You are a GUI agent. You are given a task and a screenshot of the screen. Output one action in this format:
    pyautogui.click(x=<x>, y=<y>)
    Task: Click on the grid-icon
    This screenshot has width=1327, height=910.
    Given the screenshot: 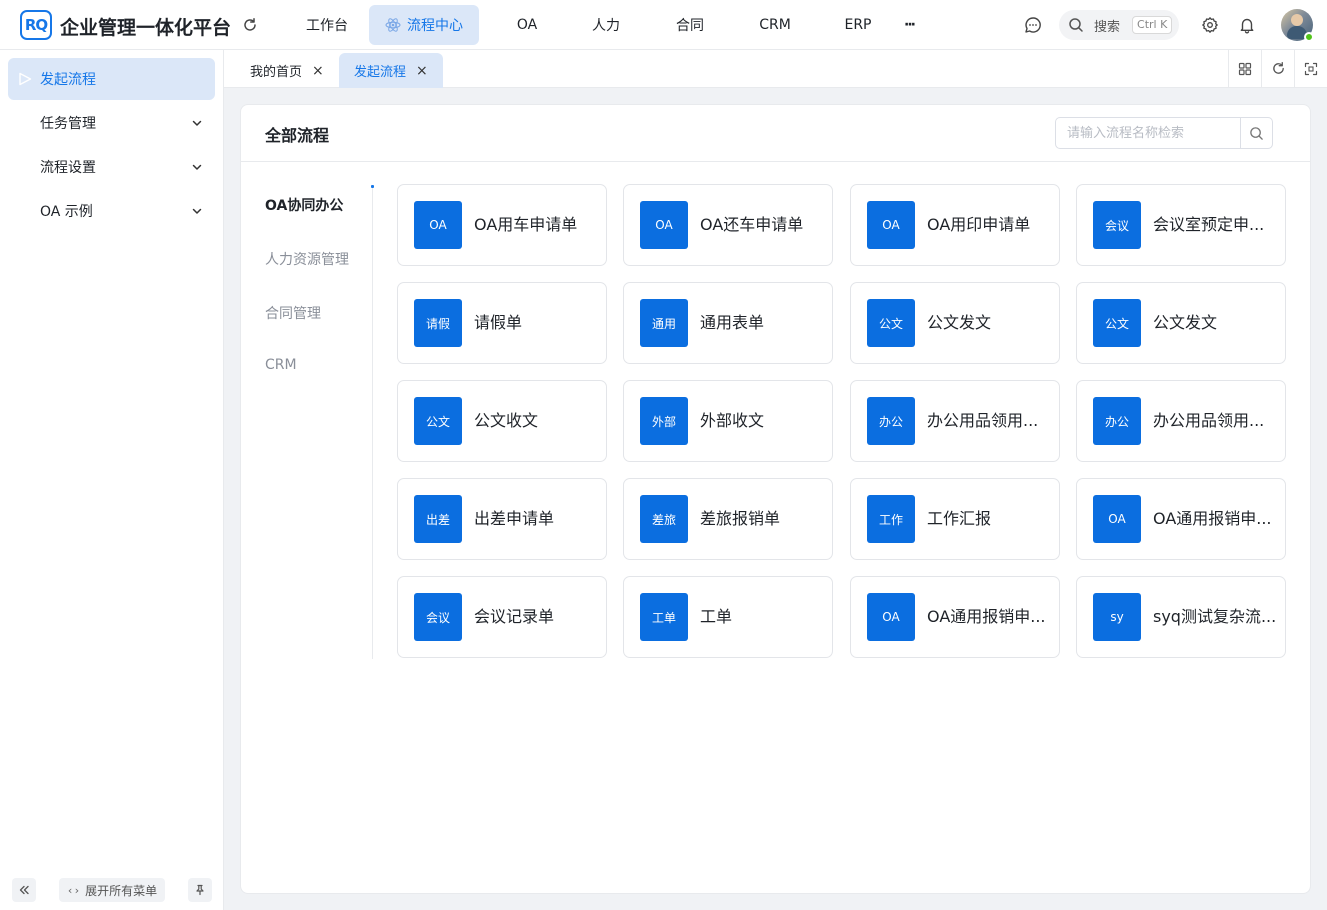 What is the action you would take?
    pyautogui.click(x=1245, y=68)
    